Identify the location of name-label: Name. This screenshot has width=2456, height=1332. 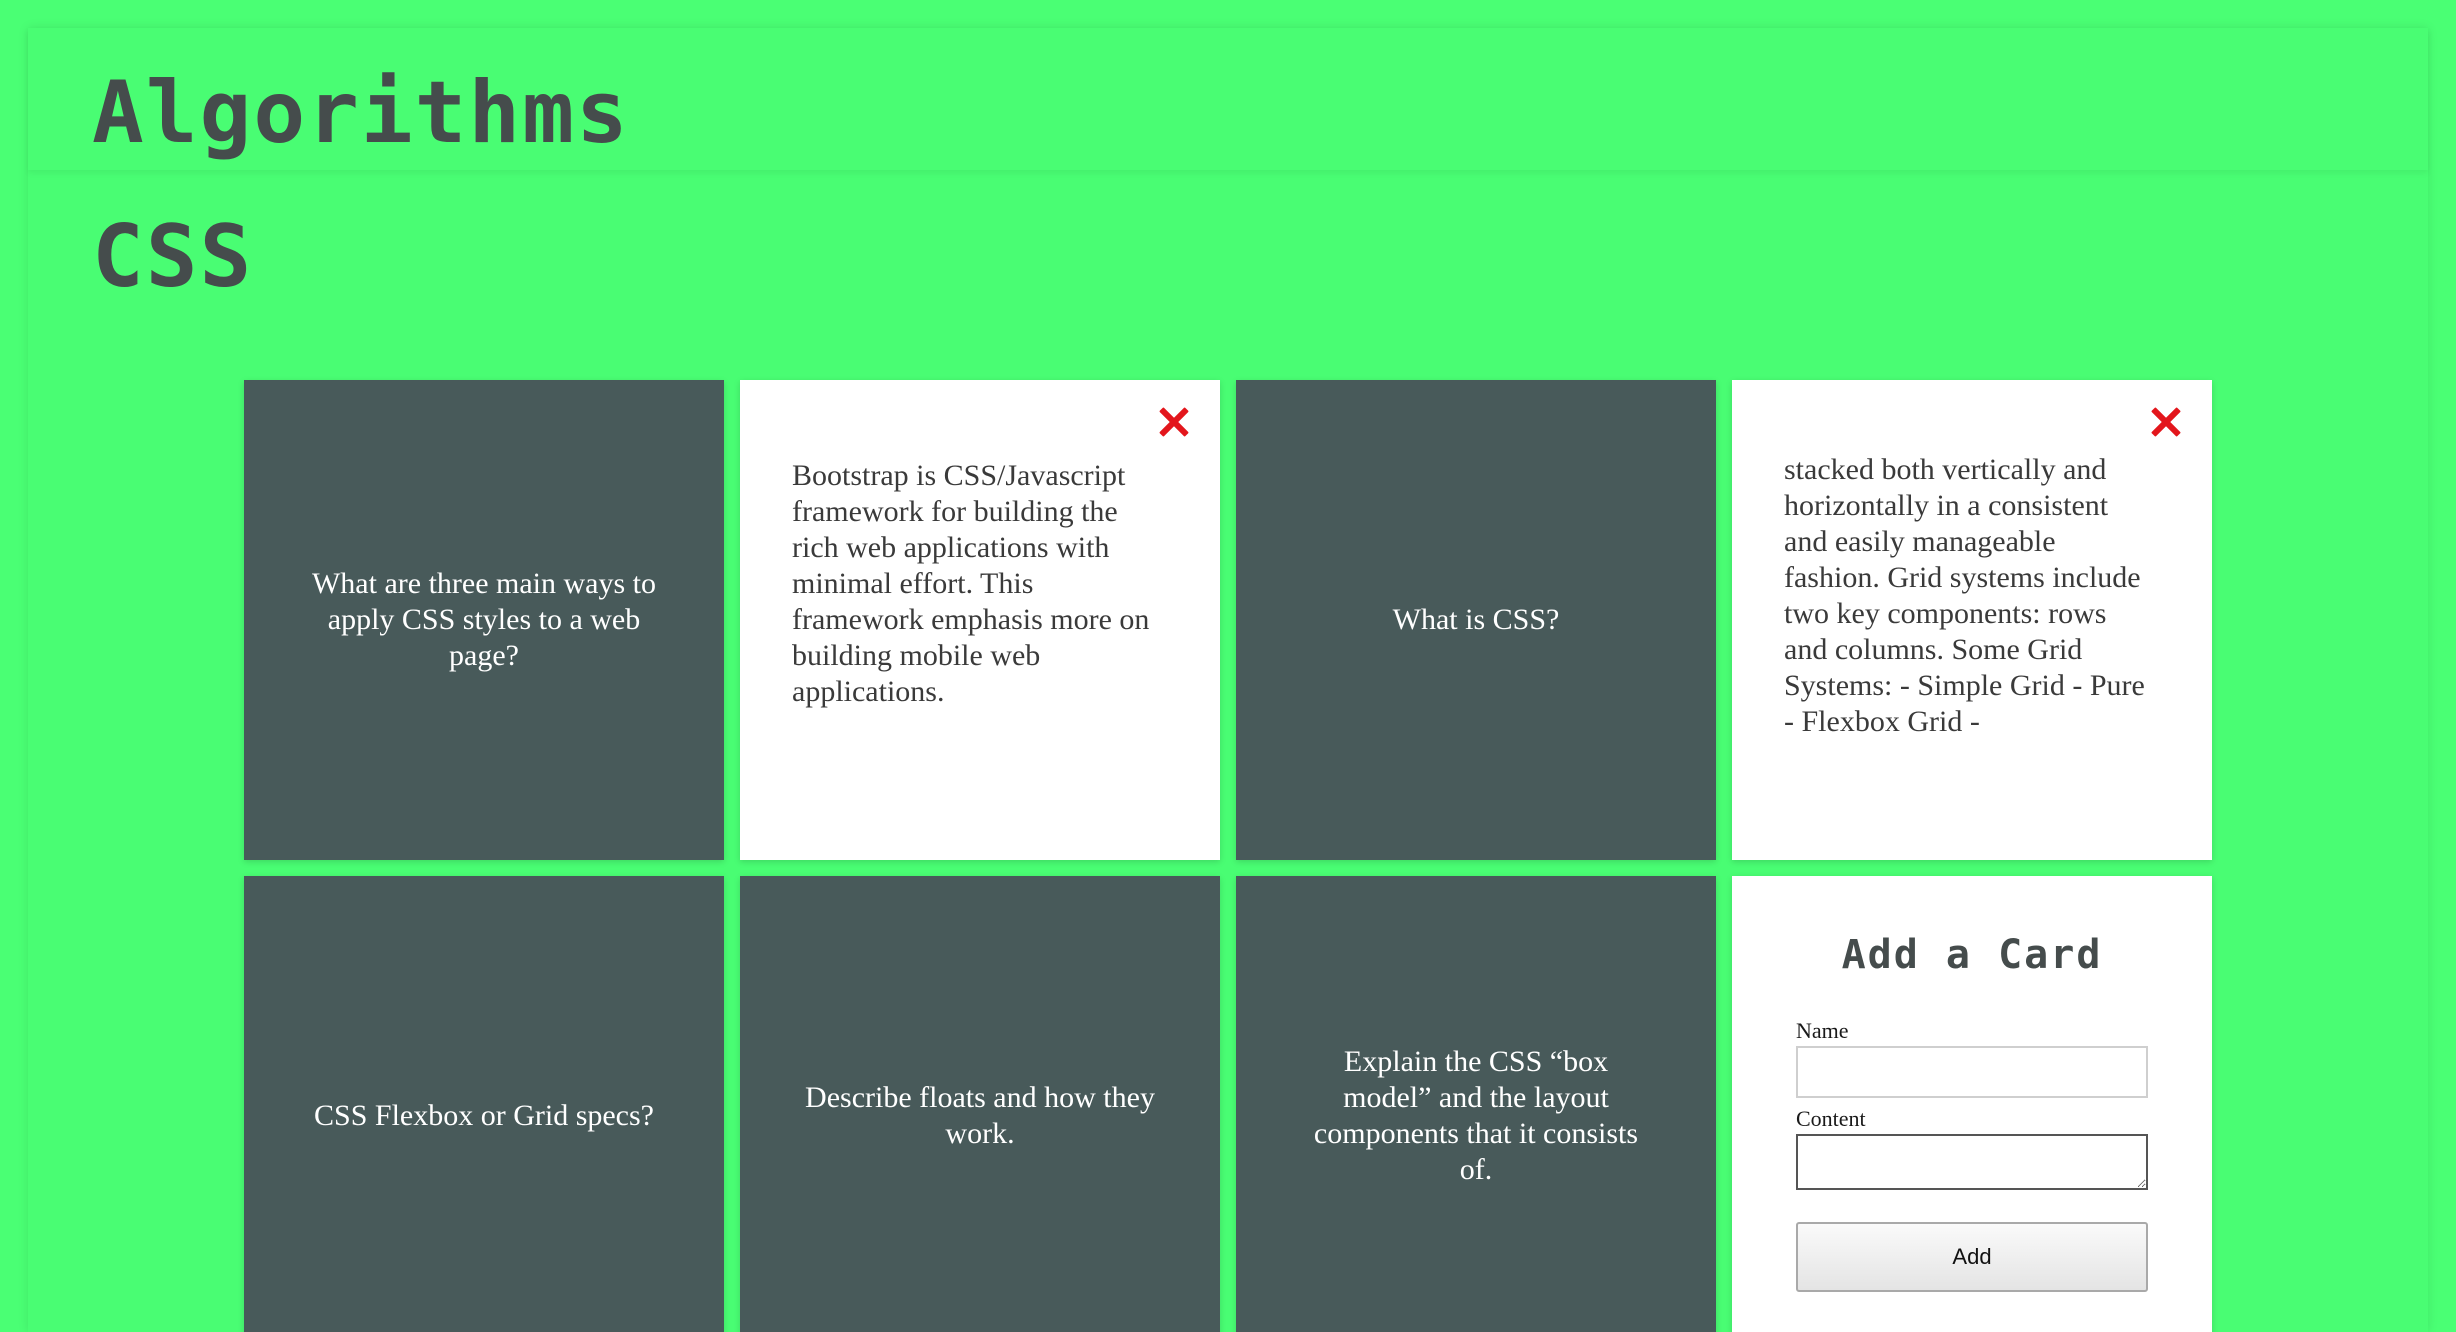
(1822, 1030).